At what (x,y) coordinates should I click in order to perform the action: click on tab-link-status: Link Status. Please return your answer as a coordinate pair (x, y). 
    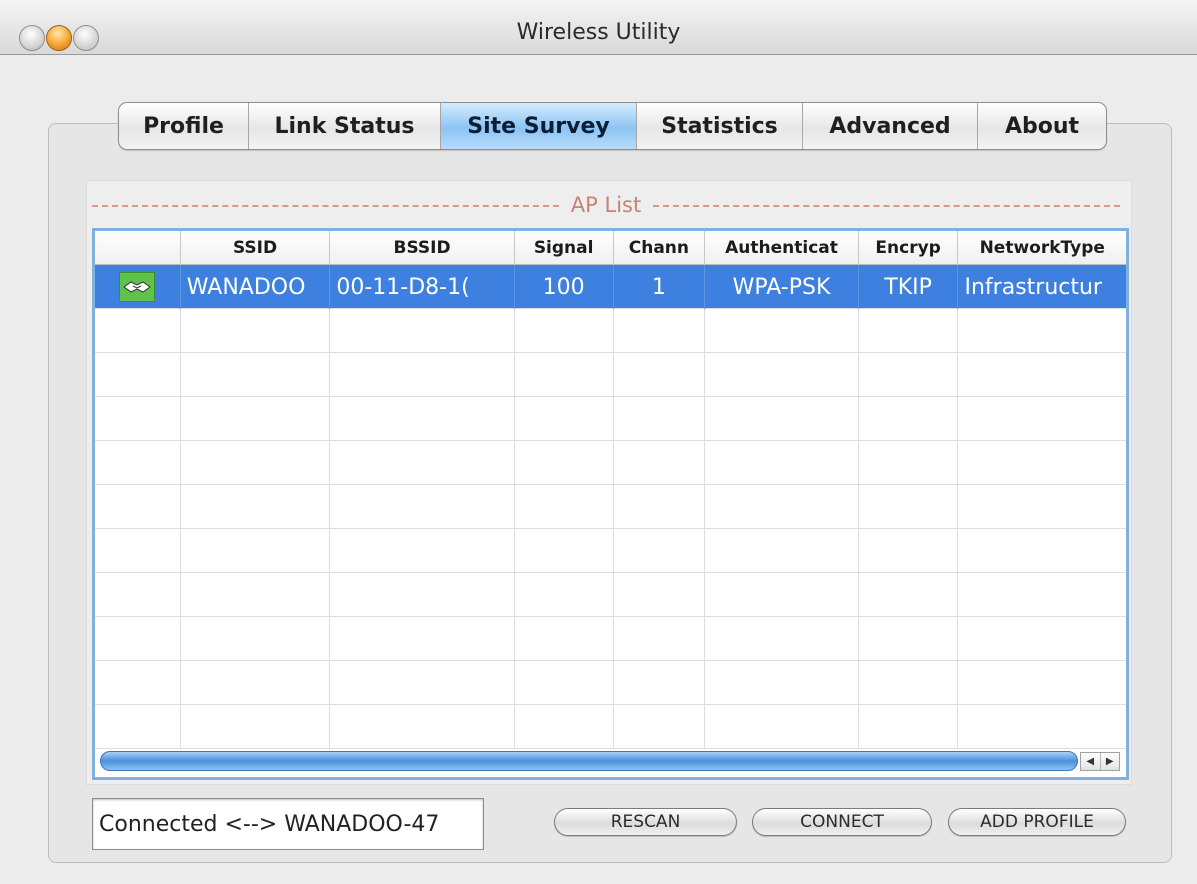
    Looking at the image, I should click on (345, 126).